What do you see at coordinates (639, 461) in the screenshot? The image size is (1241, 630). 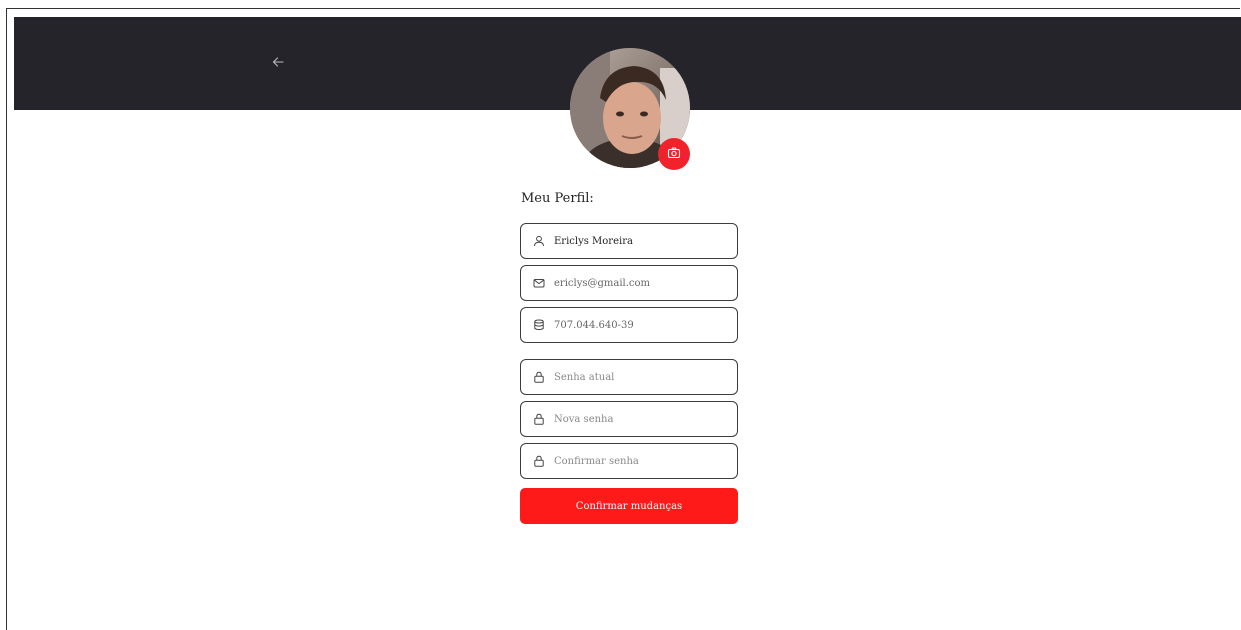 I see `confirm-password-input` at bounding box center [639, 461].